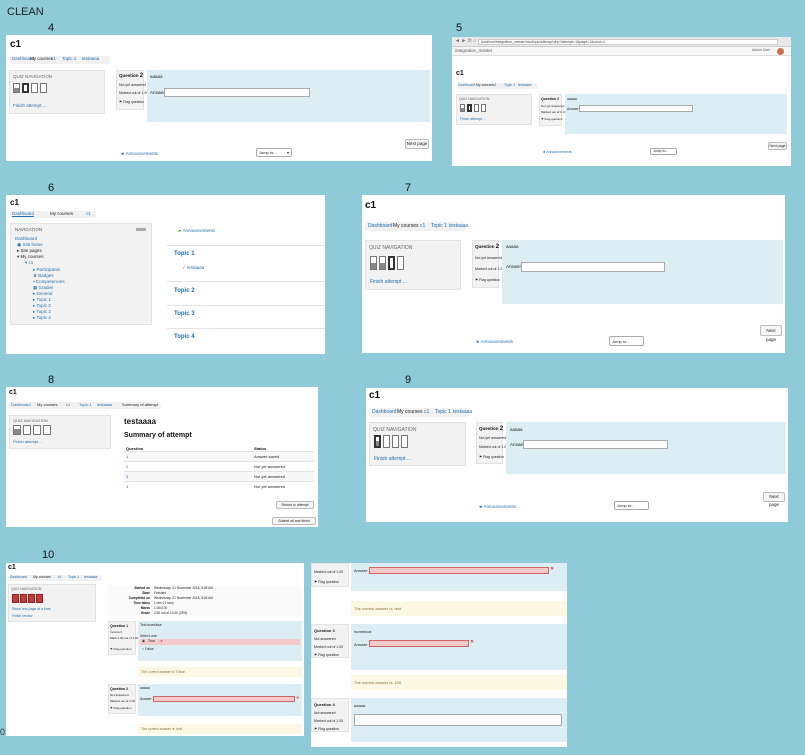 This screenshot has width=805, height=755. Describe the element at coordinates (31, 609) in the screenshot. I see `show-one-page-link: Show one page at a time` at that location.